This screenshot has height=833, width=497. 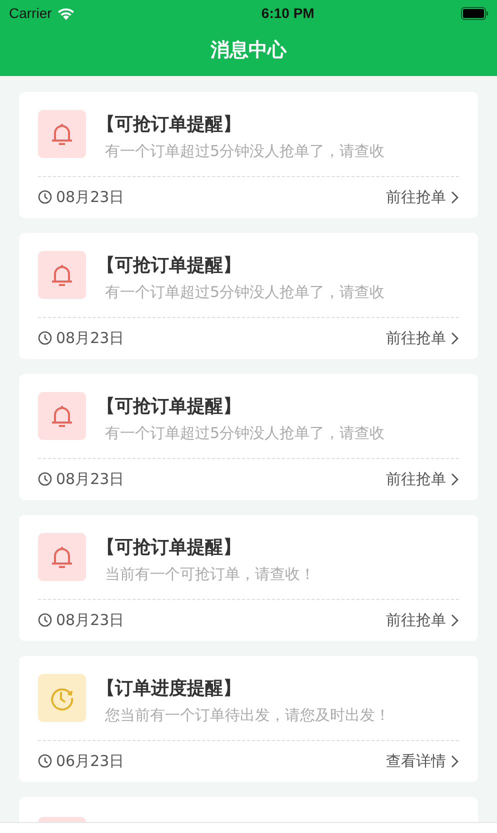 I want to click on icon-background, so click(x=62, y=819).